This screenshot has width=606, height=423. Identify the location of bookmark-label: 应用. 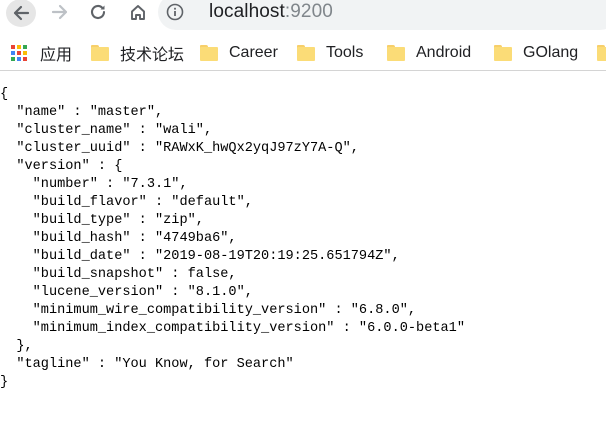
(56, 55).